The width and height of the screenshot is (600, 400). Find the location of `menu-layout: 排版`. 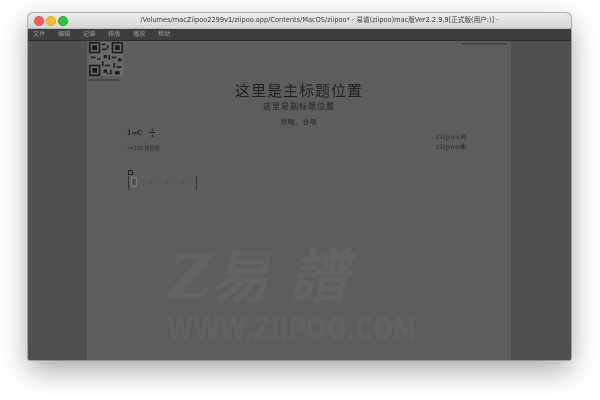

menu-layout: 排版 is located at coordinates (114, 34).